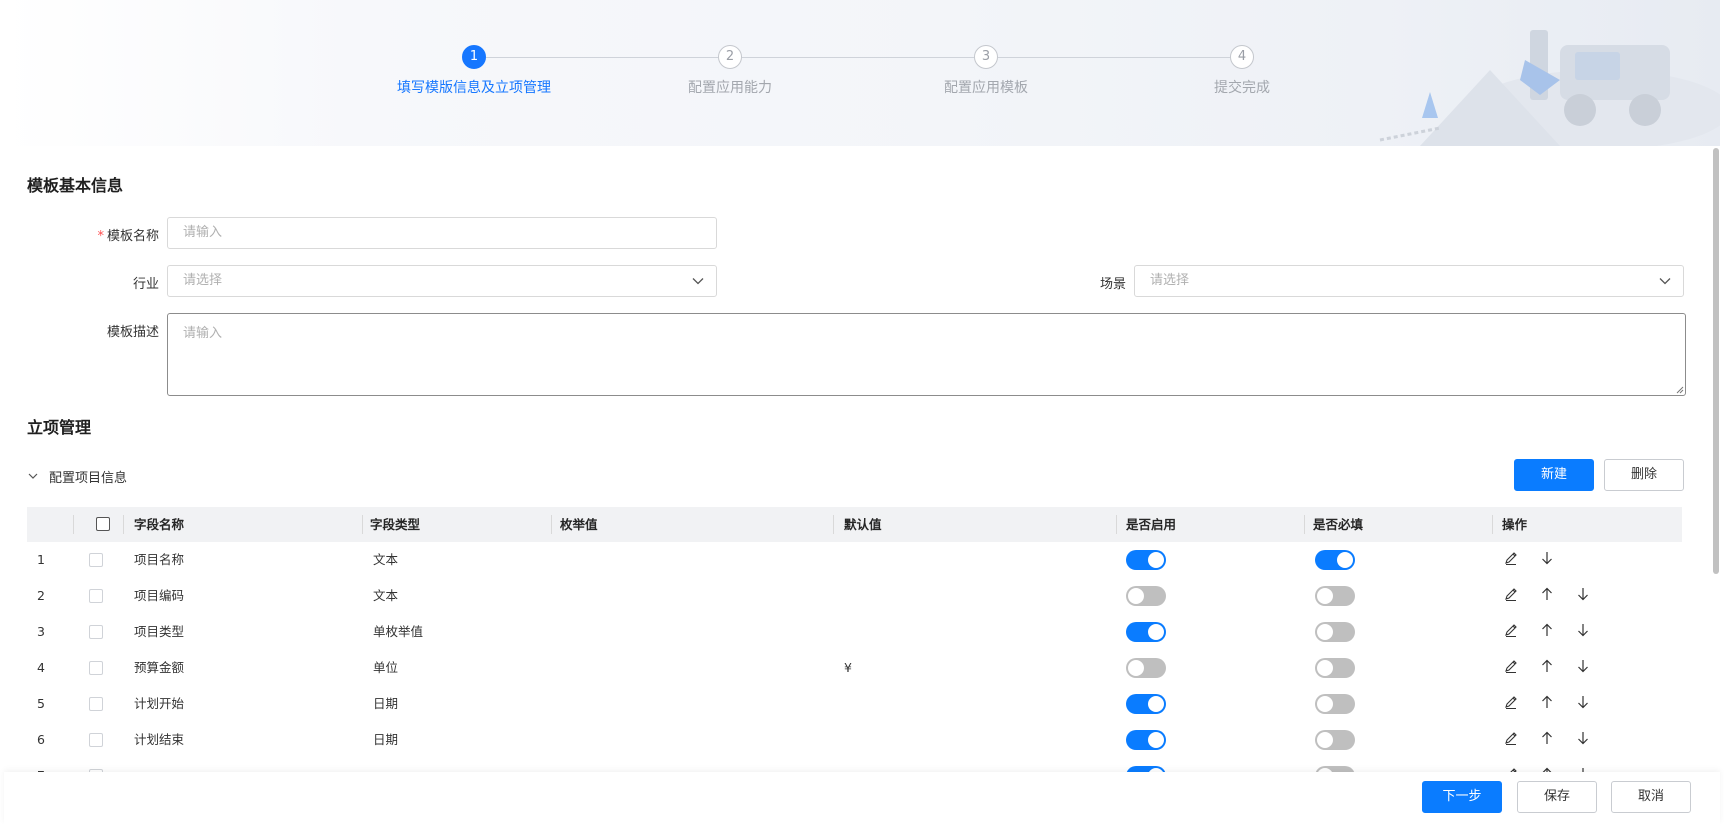 The image size is (1724, 824). I want to click on table-header: 字段名称 字段类型 枚举值 默认值 是否启用 是否必填 操作, so click(854, 524).